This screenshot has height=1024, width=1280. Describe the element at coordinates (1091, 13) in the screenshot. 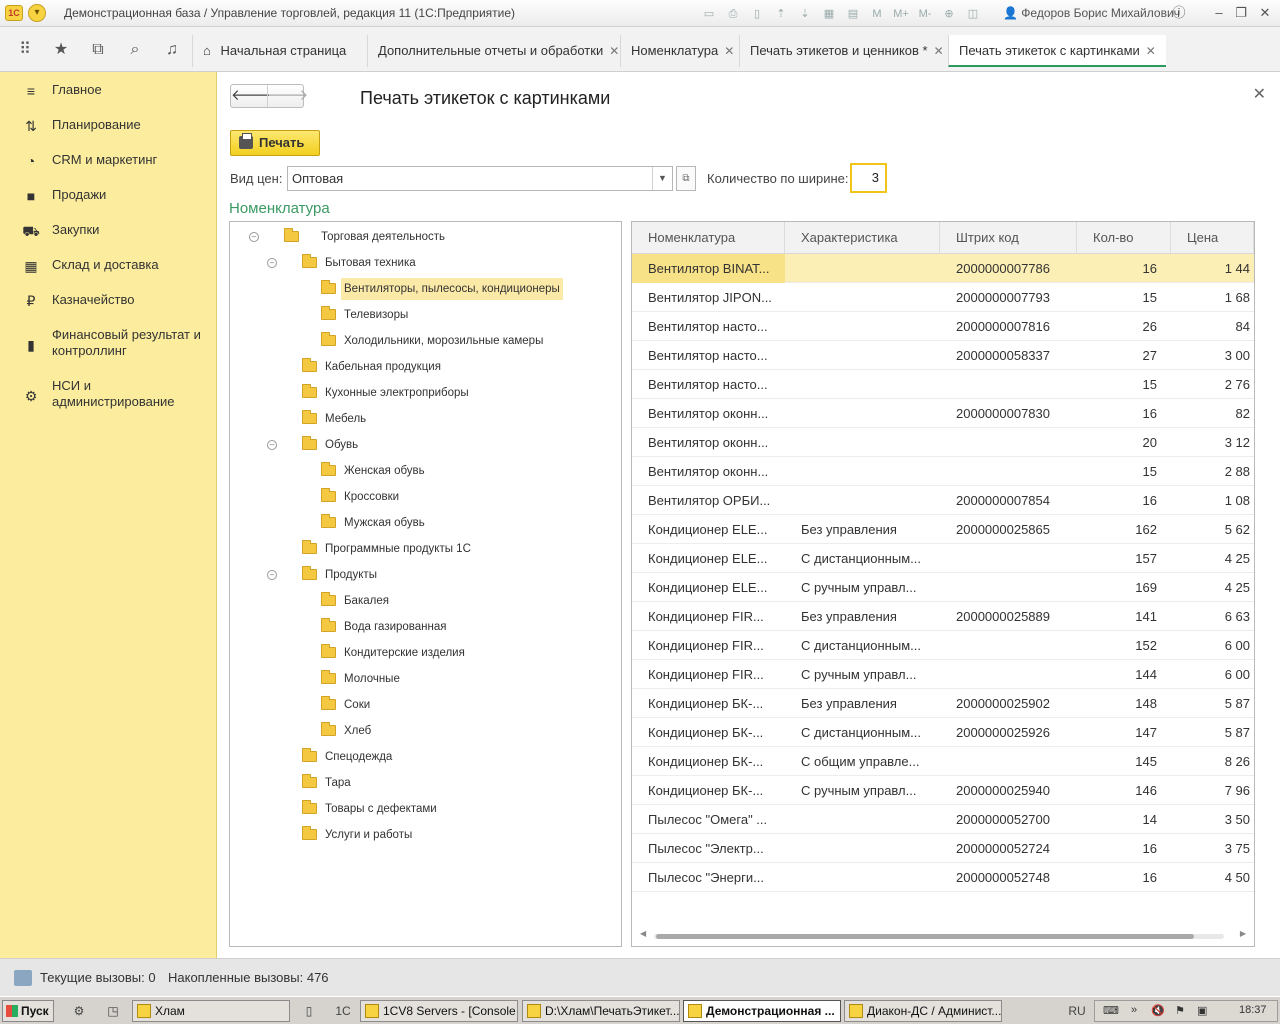

I see `current-user: 👤 Федоров Борис Михайлович` at that location.